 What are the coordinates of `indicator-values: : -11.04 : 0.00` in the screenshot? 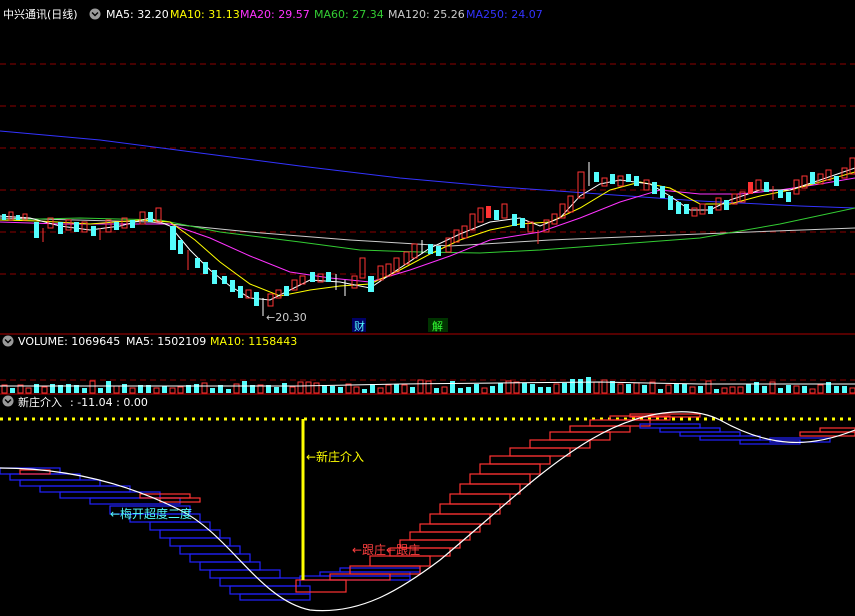 It's located at (109, 402).